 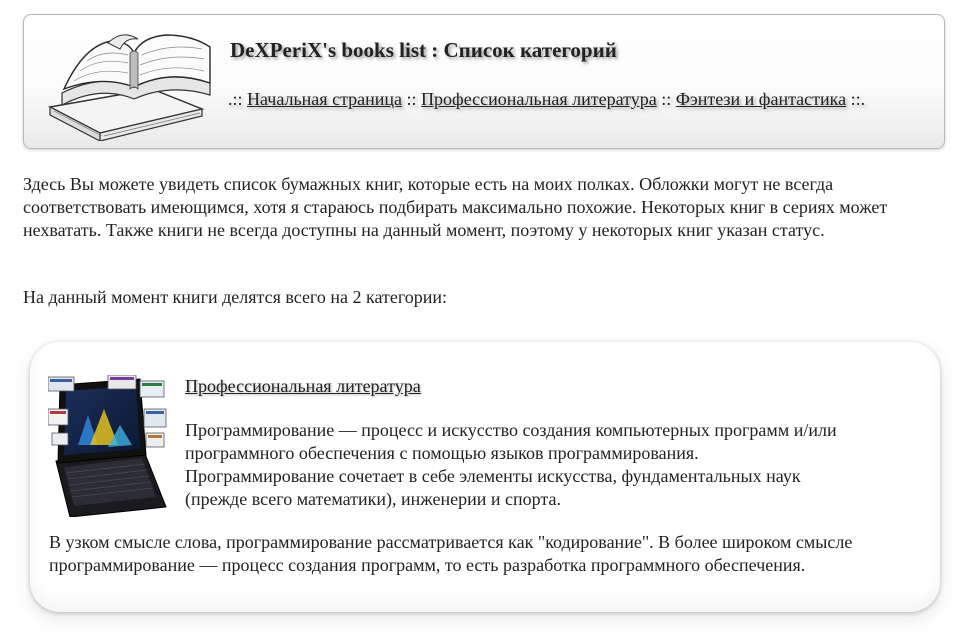 I want to click on page-title: DeXPeriX's books list : Список категорий, so click(x=423, y=50).